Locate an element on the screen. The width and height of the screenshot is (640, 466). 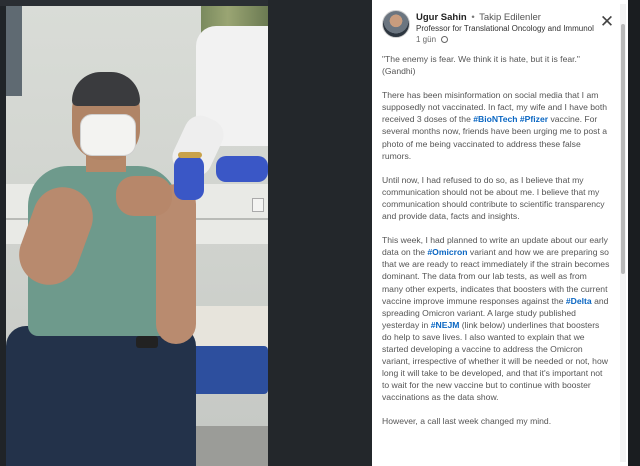
hashtag-omicron: #Omicron is located at coordinates (447, 252).